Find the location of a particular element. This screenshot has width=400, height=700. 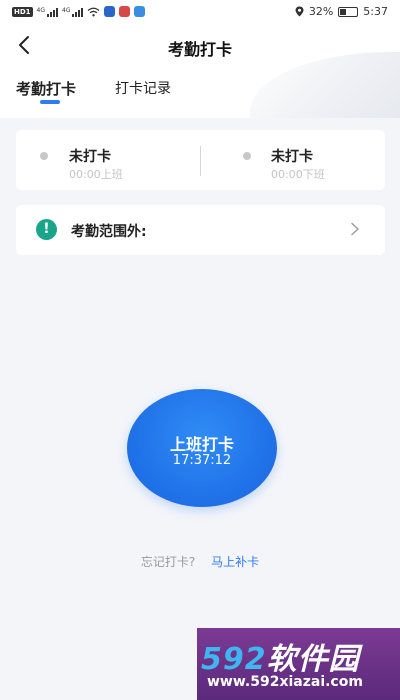

tab-attendance: 考勤打卡 is located at coordinates (46, 88).